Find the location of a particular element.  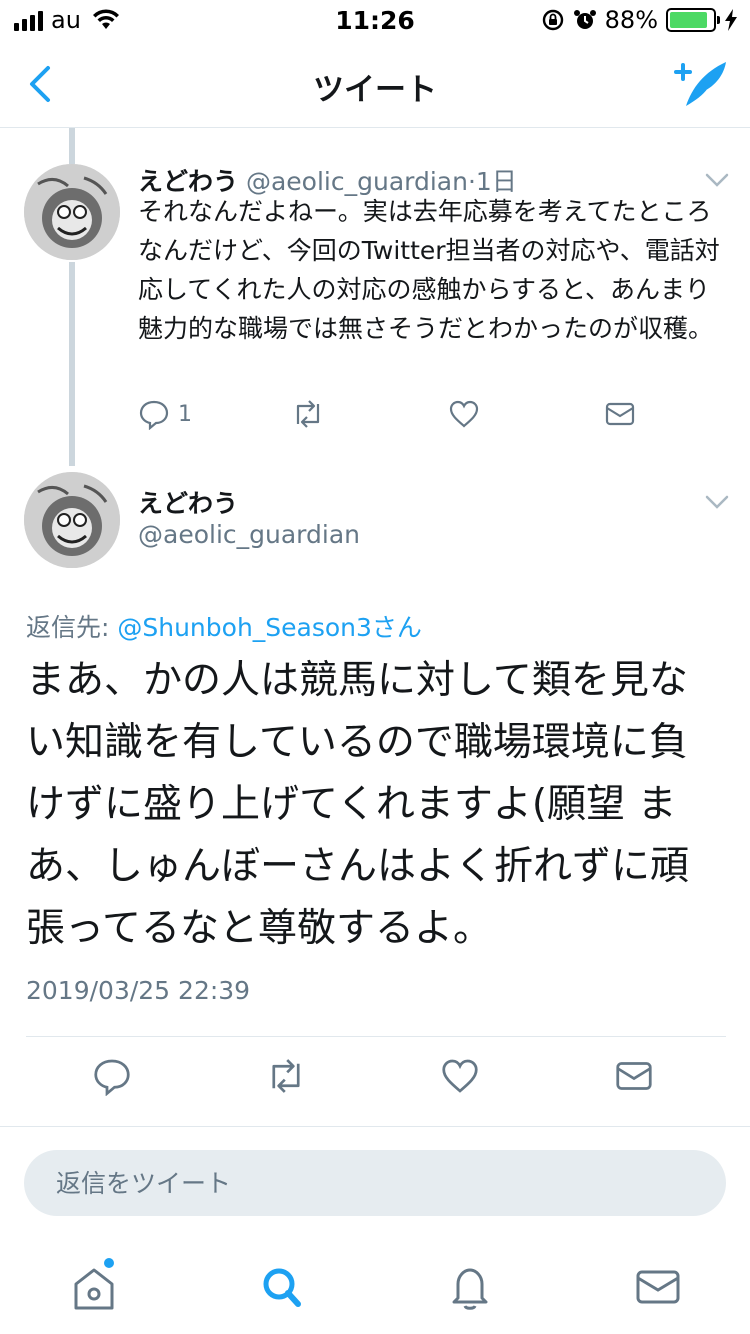

navigation-bar: ツイート is located at coordinates (375, 84).